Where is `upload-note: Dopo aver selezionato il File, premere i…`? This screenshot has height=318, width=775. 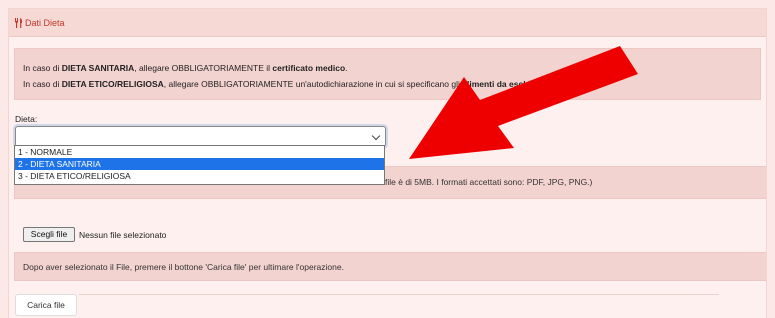 upload-note: Dopo aver selezionato il File, premere i… is located at coordinates (390, 266).